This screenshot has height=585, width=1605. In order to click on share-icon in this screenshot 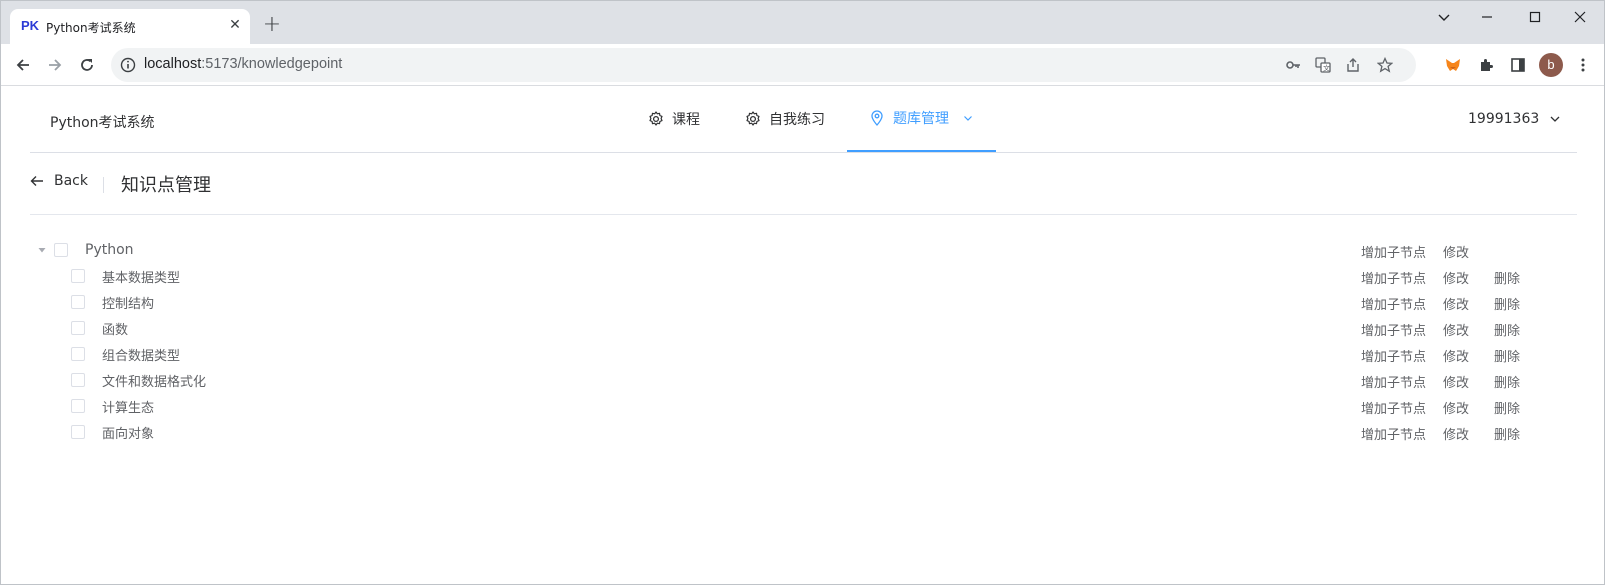, I will do `click(1353, 65)`.